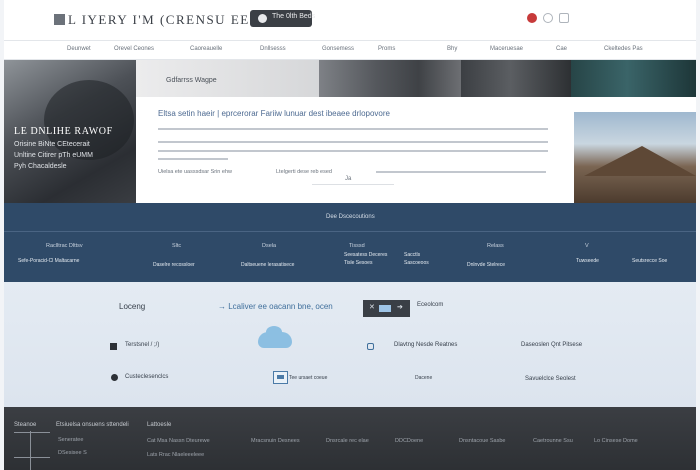  Describe the element at coordinates (366, 255) in the screenshot. I see `band-value: Seesatess Deceres` at that location.